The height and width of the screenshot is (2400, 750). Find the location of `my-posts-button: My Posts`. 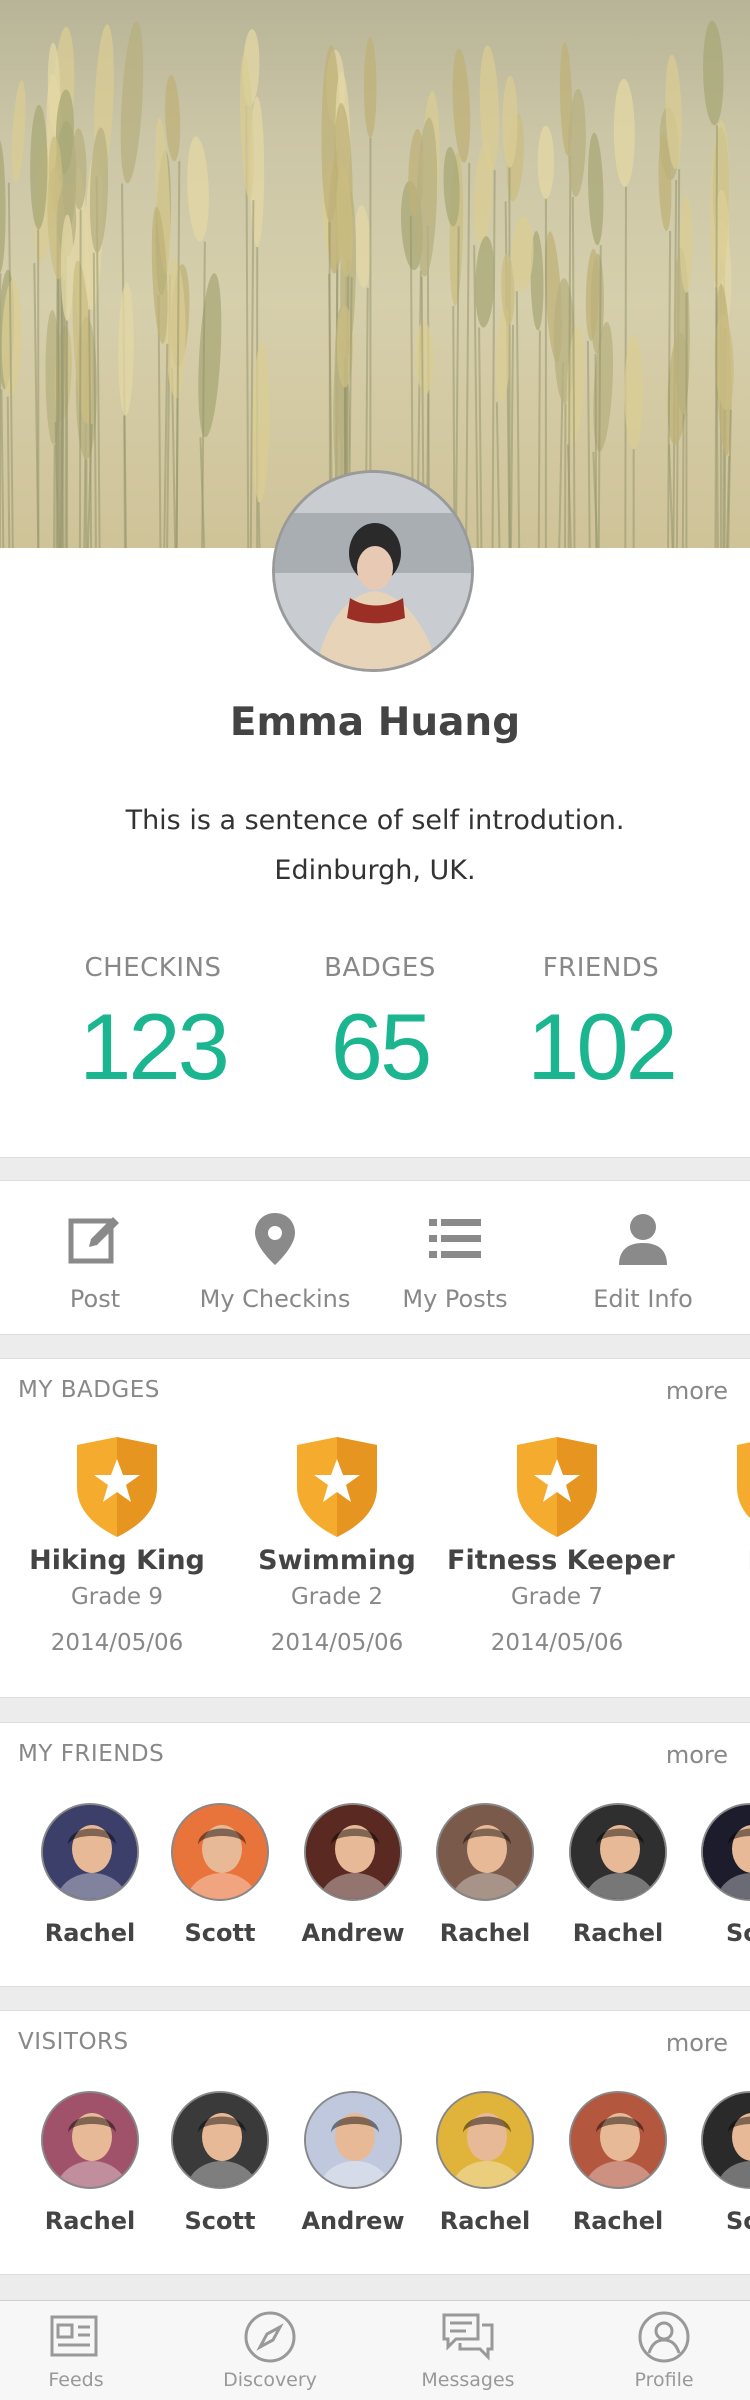

my-posts-button: My Posts is located at coordinates (455, 1262).